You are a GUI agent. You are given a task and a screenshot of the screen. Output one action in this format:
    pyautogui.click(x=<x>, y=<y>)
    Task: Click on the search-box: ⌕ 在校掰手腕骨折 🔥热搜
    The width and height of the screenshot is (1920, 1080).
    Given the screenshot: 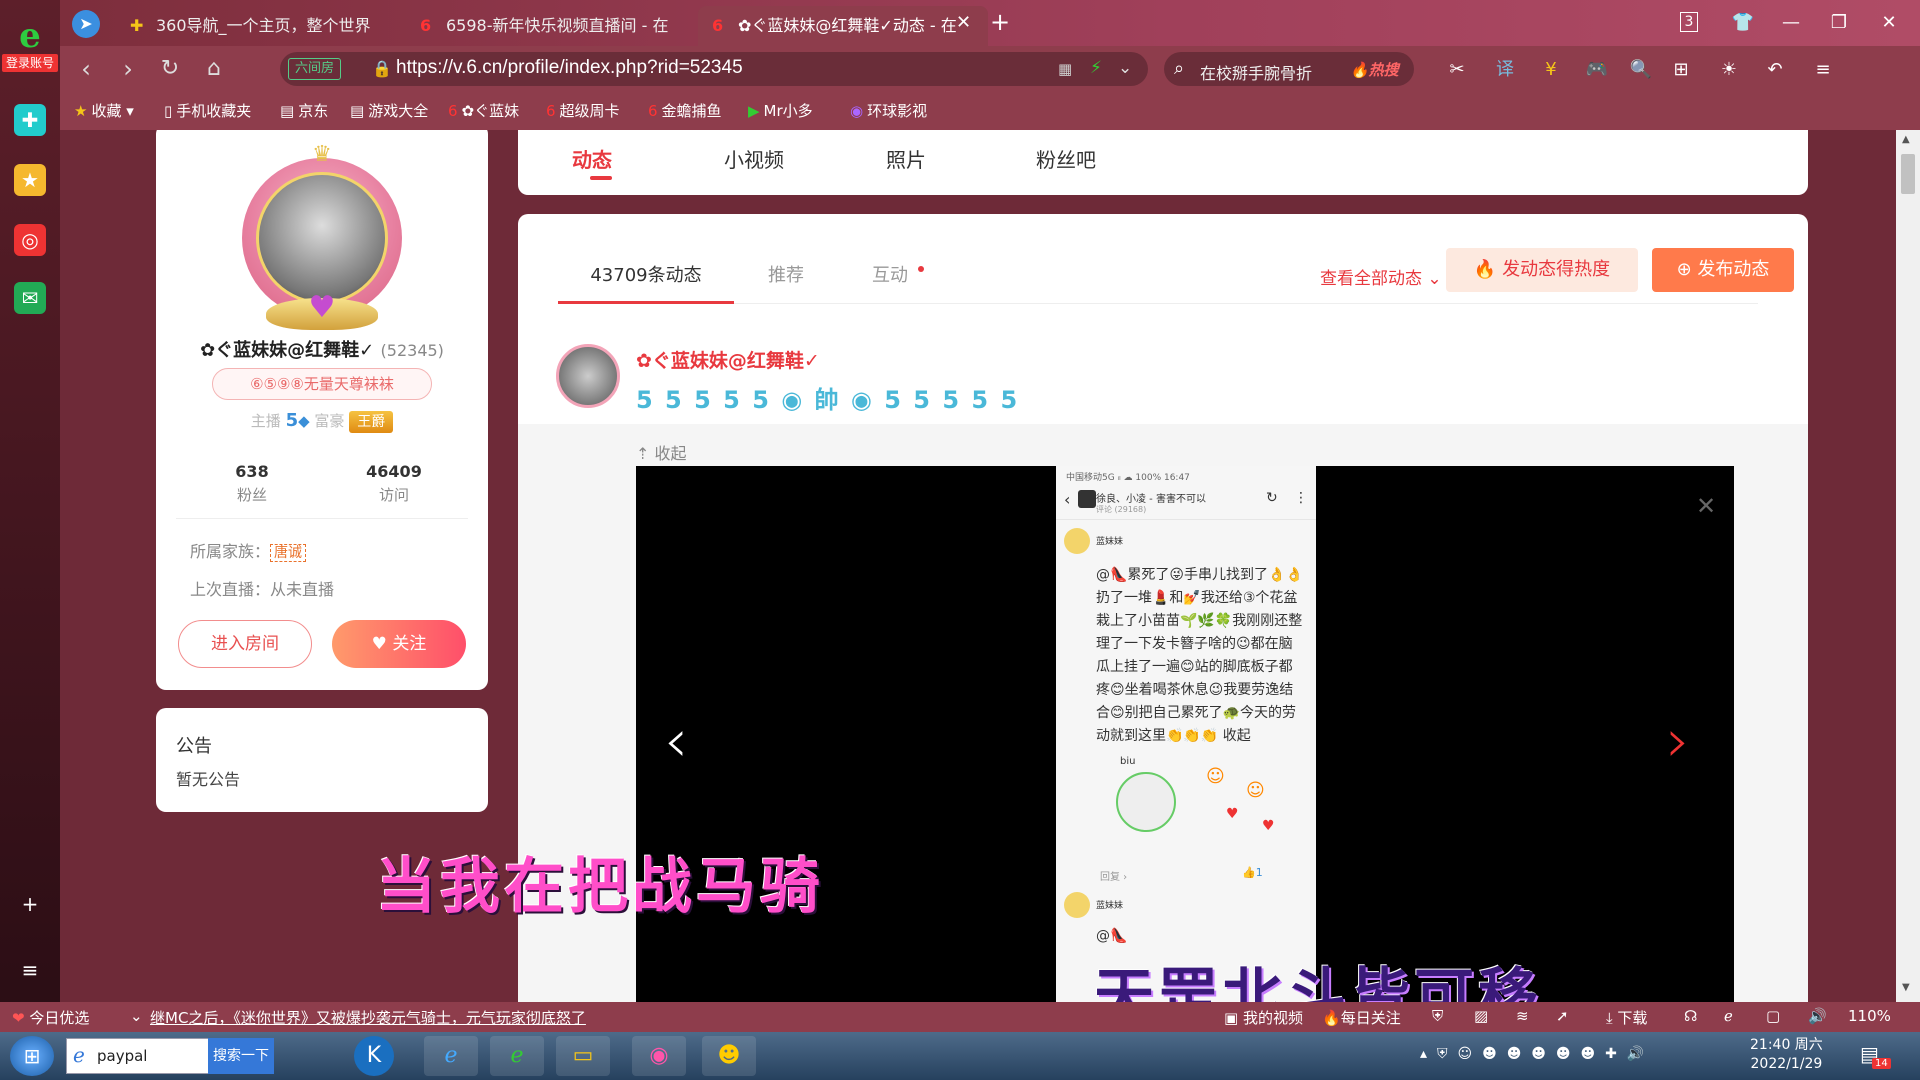 What is the action you would take?
    pyautogui.click(x=1289, y=69)
    